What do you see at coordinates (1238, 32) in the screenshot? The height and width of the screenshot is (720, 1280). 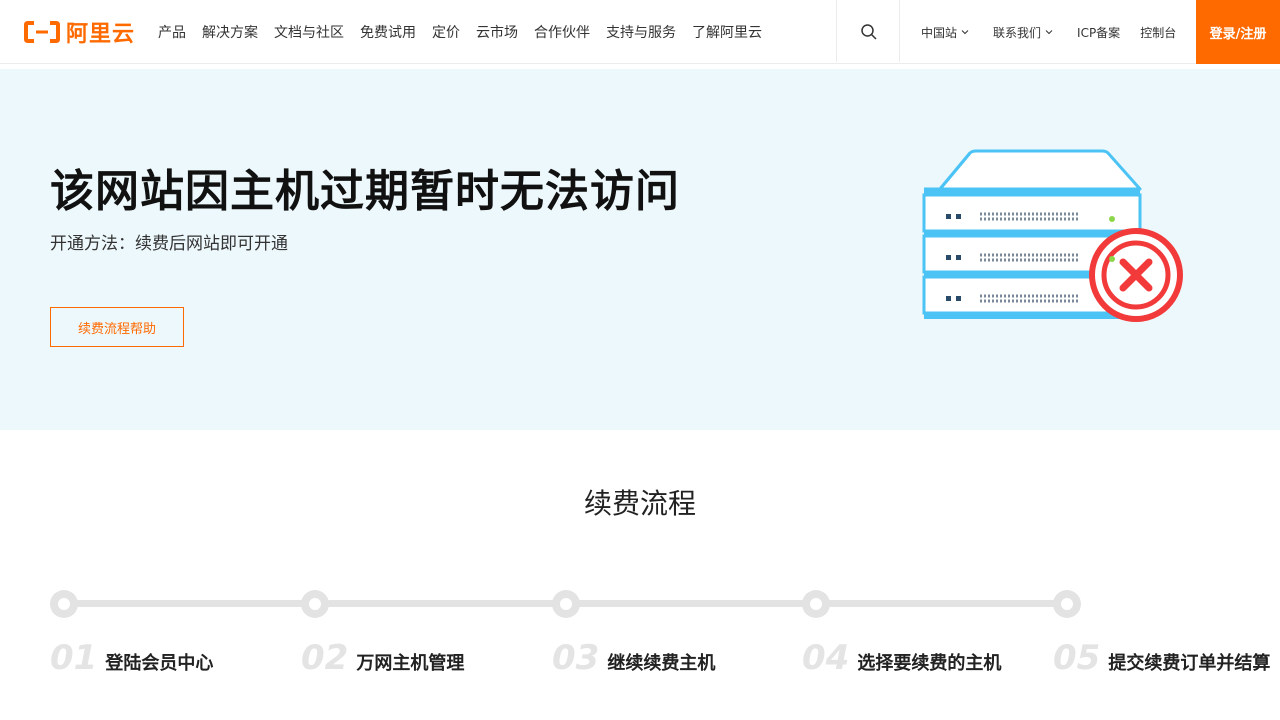 I see `login-register-button: 登录/注册` at bounding box center [1238, 32].